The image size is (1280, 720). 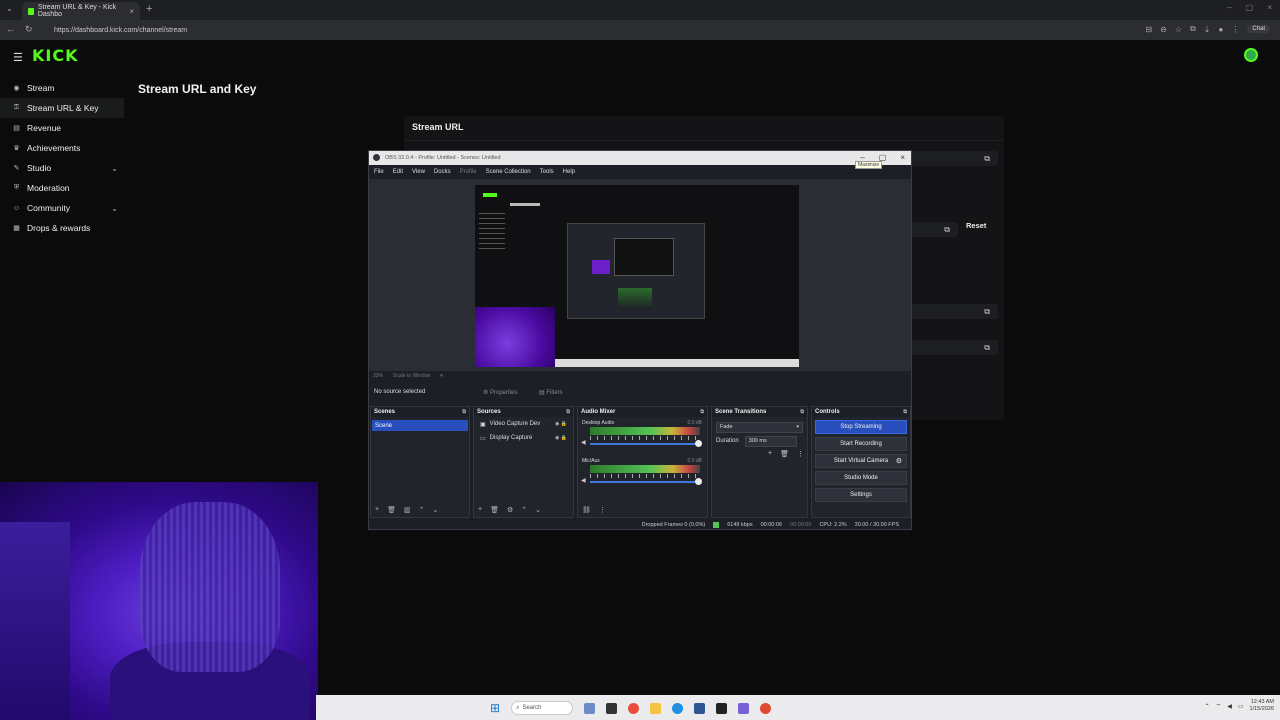 What do you see at coordinates (149, 9) in the screenshot?
I see `new-tab-button: +` at bounding box center [149, 9].